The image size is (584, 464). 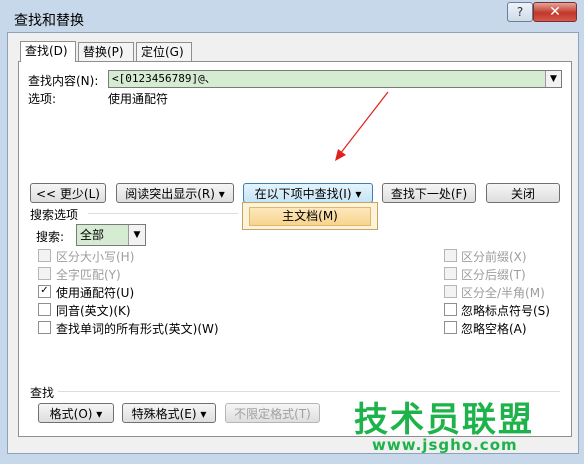 What do you see at coordinates (44, 327) in the screenshot?
I see `all-word-forms-checkbox` at bounding box center [44, 327].